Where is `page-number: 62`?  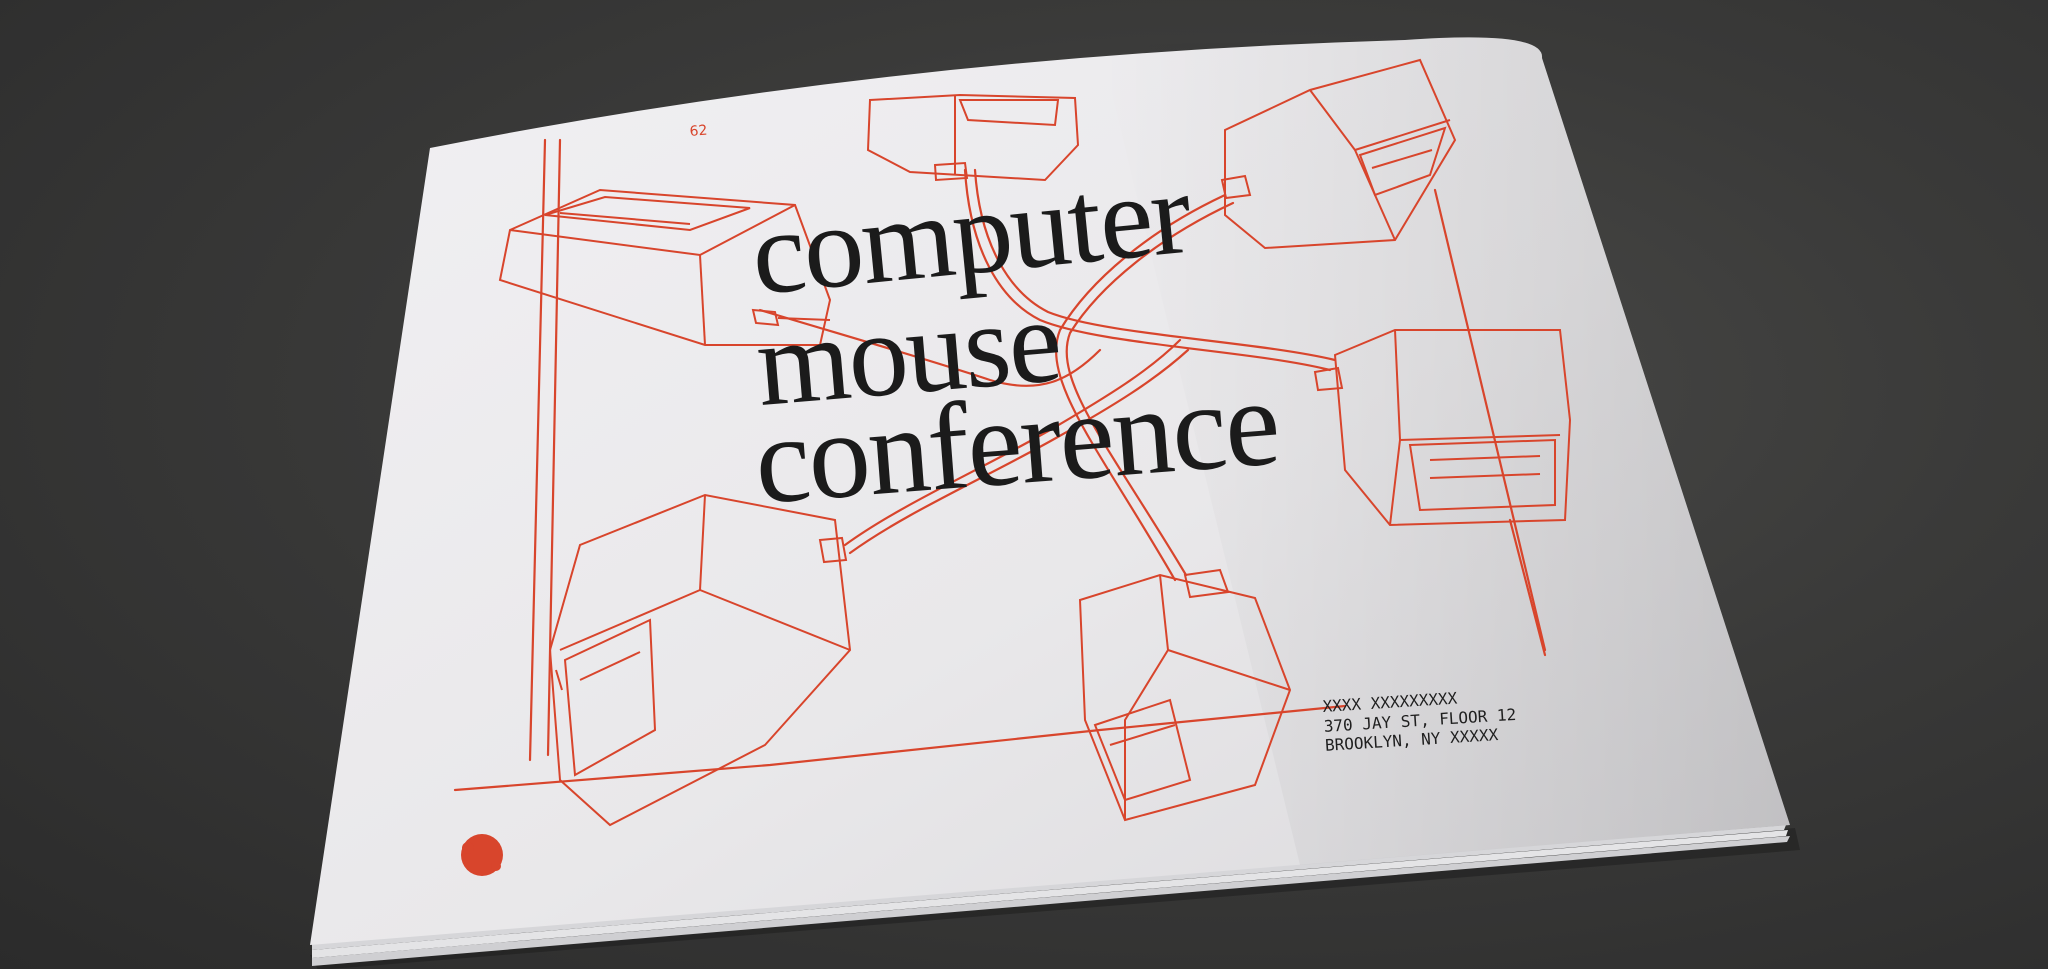 page-number: 62 is located at coordinates (698, 130).